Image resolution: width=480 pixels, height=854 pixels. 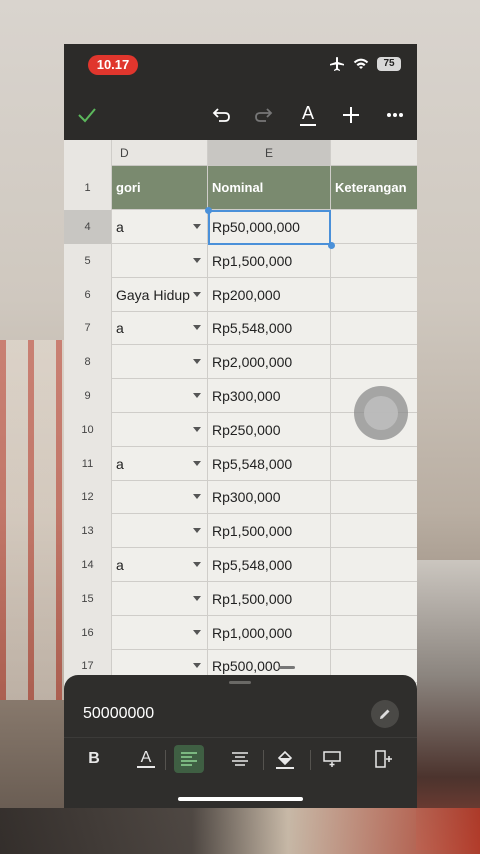 What do you see at coordinates (88, 463) in the screenshot?
I see `row-number: 11` at bounding box center [88, 463].